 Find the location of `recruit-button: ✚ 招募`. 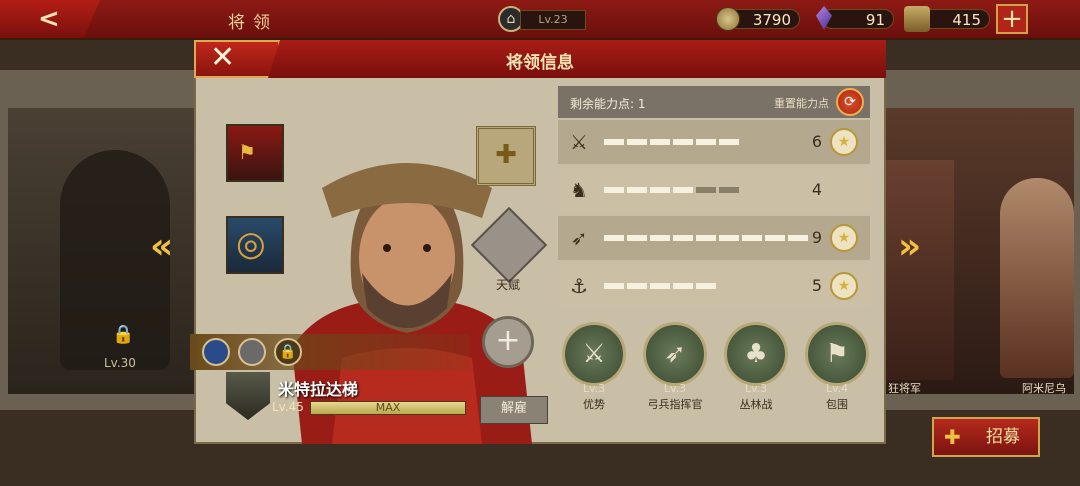

recruit-button: ✚ 招募 is located at coordinates (986, 437).